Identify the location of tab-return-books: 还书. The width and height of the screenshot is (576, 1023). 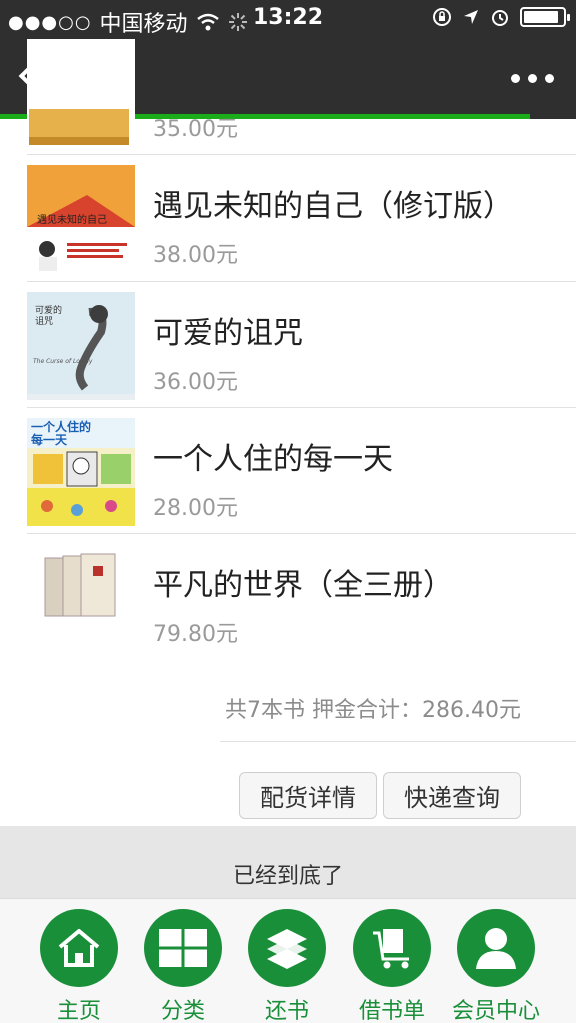
(287, 966).